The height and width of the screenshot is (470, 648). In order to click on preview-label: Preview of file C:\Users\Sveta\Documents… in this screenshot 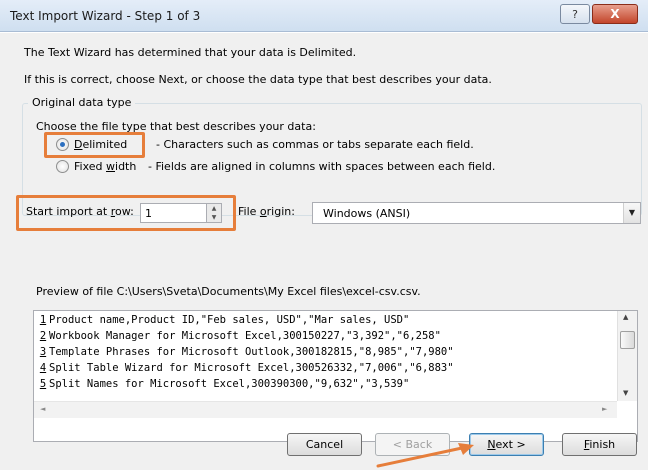, I will do `click(228, 291)`.